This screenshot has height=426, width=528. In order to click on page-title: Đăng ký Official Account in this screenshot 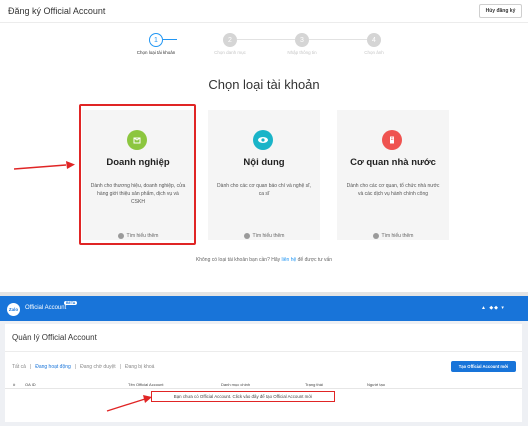, I will do `click(57, 11)`.